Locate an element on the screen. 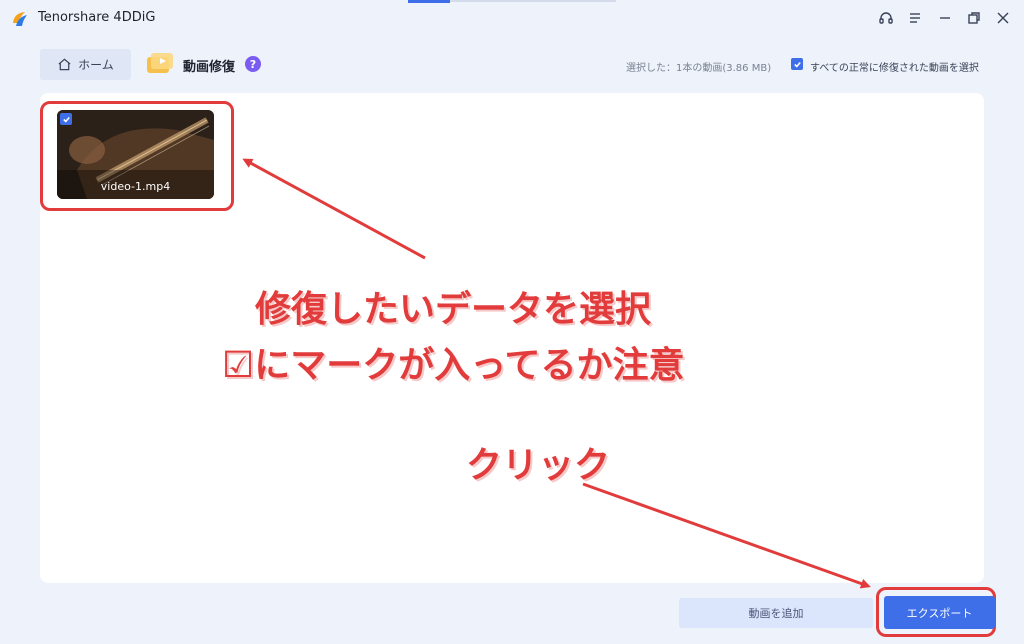 This screenshot has height=644, width=1024. app-title: Tenorshare 4DDiG is located at coordinates (97, 17).